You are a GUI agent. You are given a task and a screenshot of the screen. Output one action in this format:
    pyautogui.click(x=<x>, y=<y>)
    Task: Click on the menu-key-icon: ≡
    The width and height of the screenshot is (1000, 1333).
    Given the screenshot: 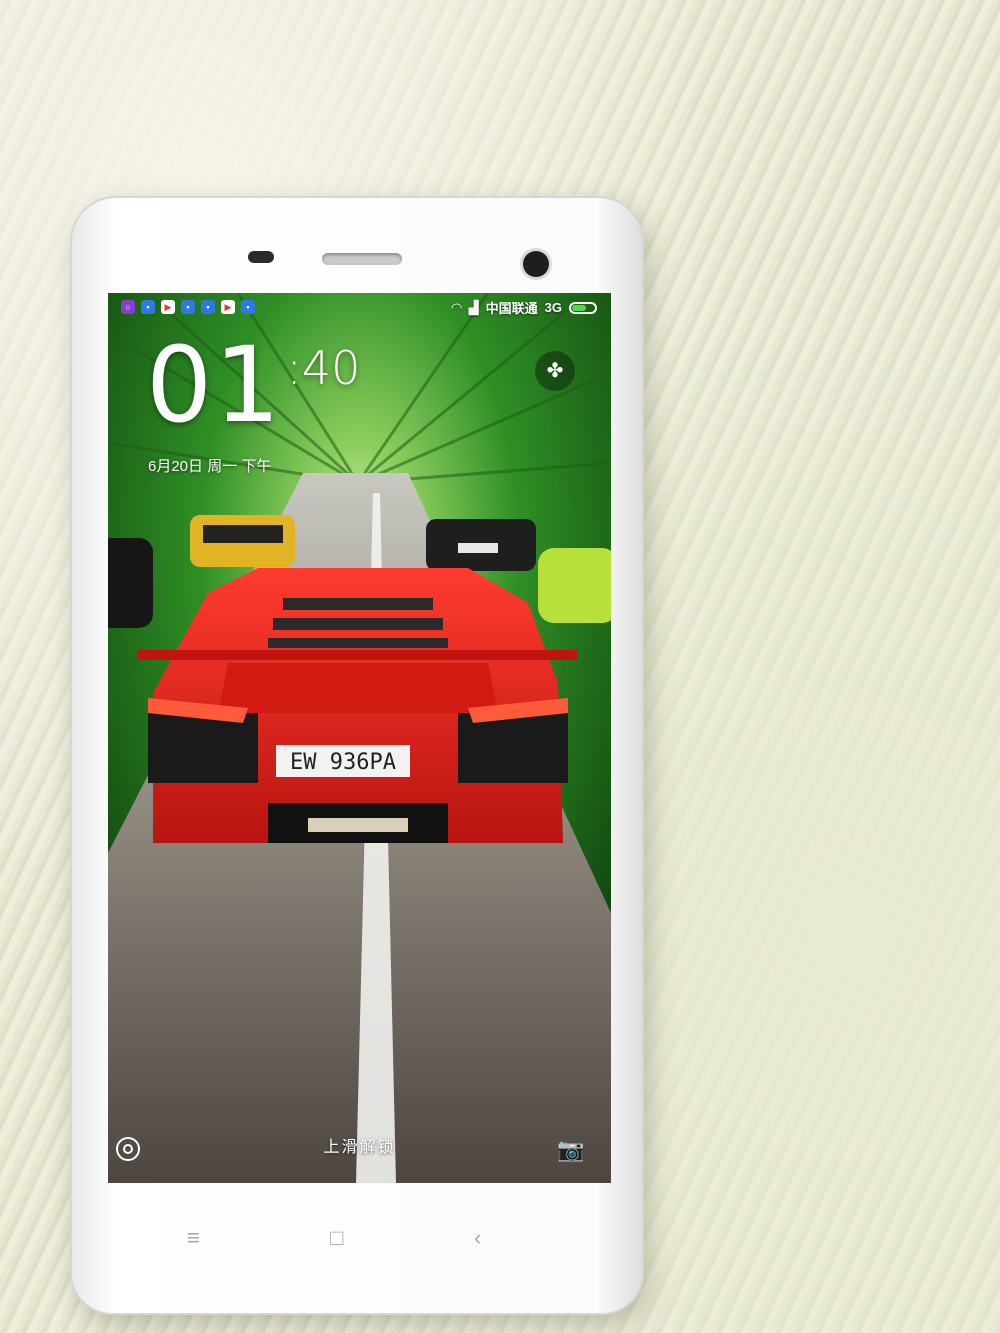 What is the action you would take?
    pyautogui.click(x=193, y=1238)
    